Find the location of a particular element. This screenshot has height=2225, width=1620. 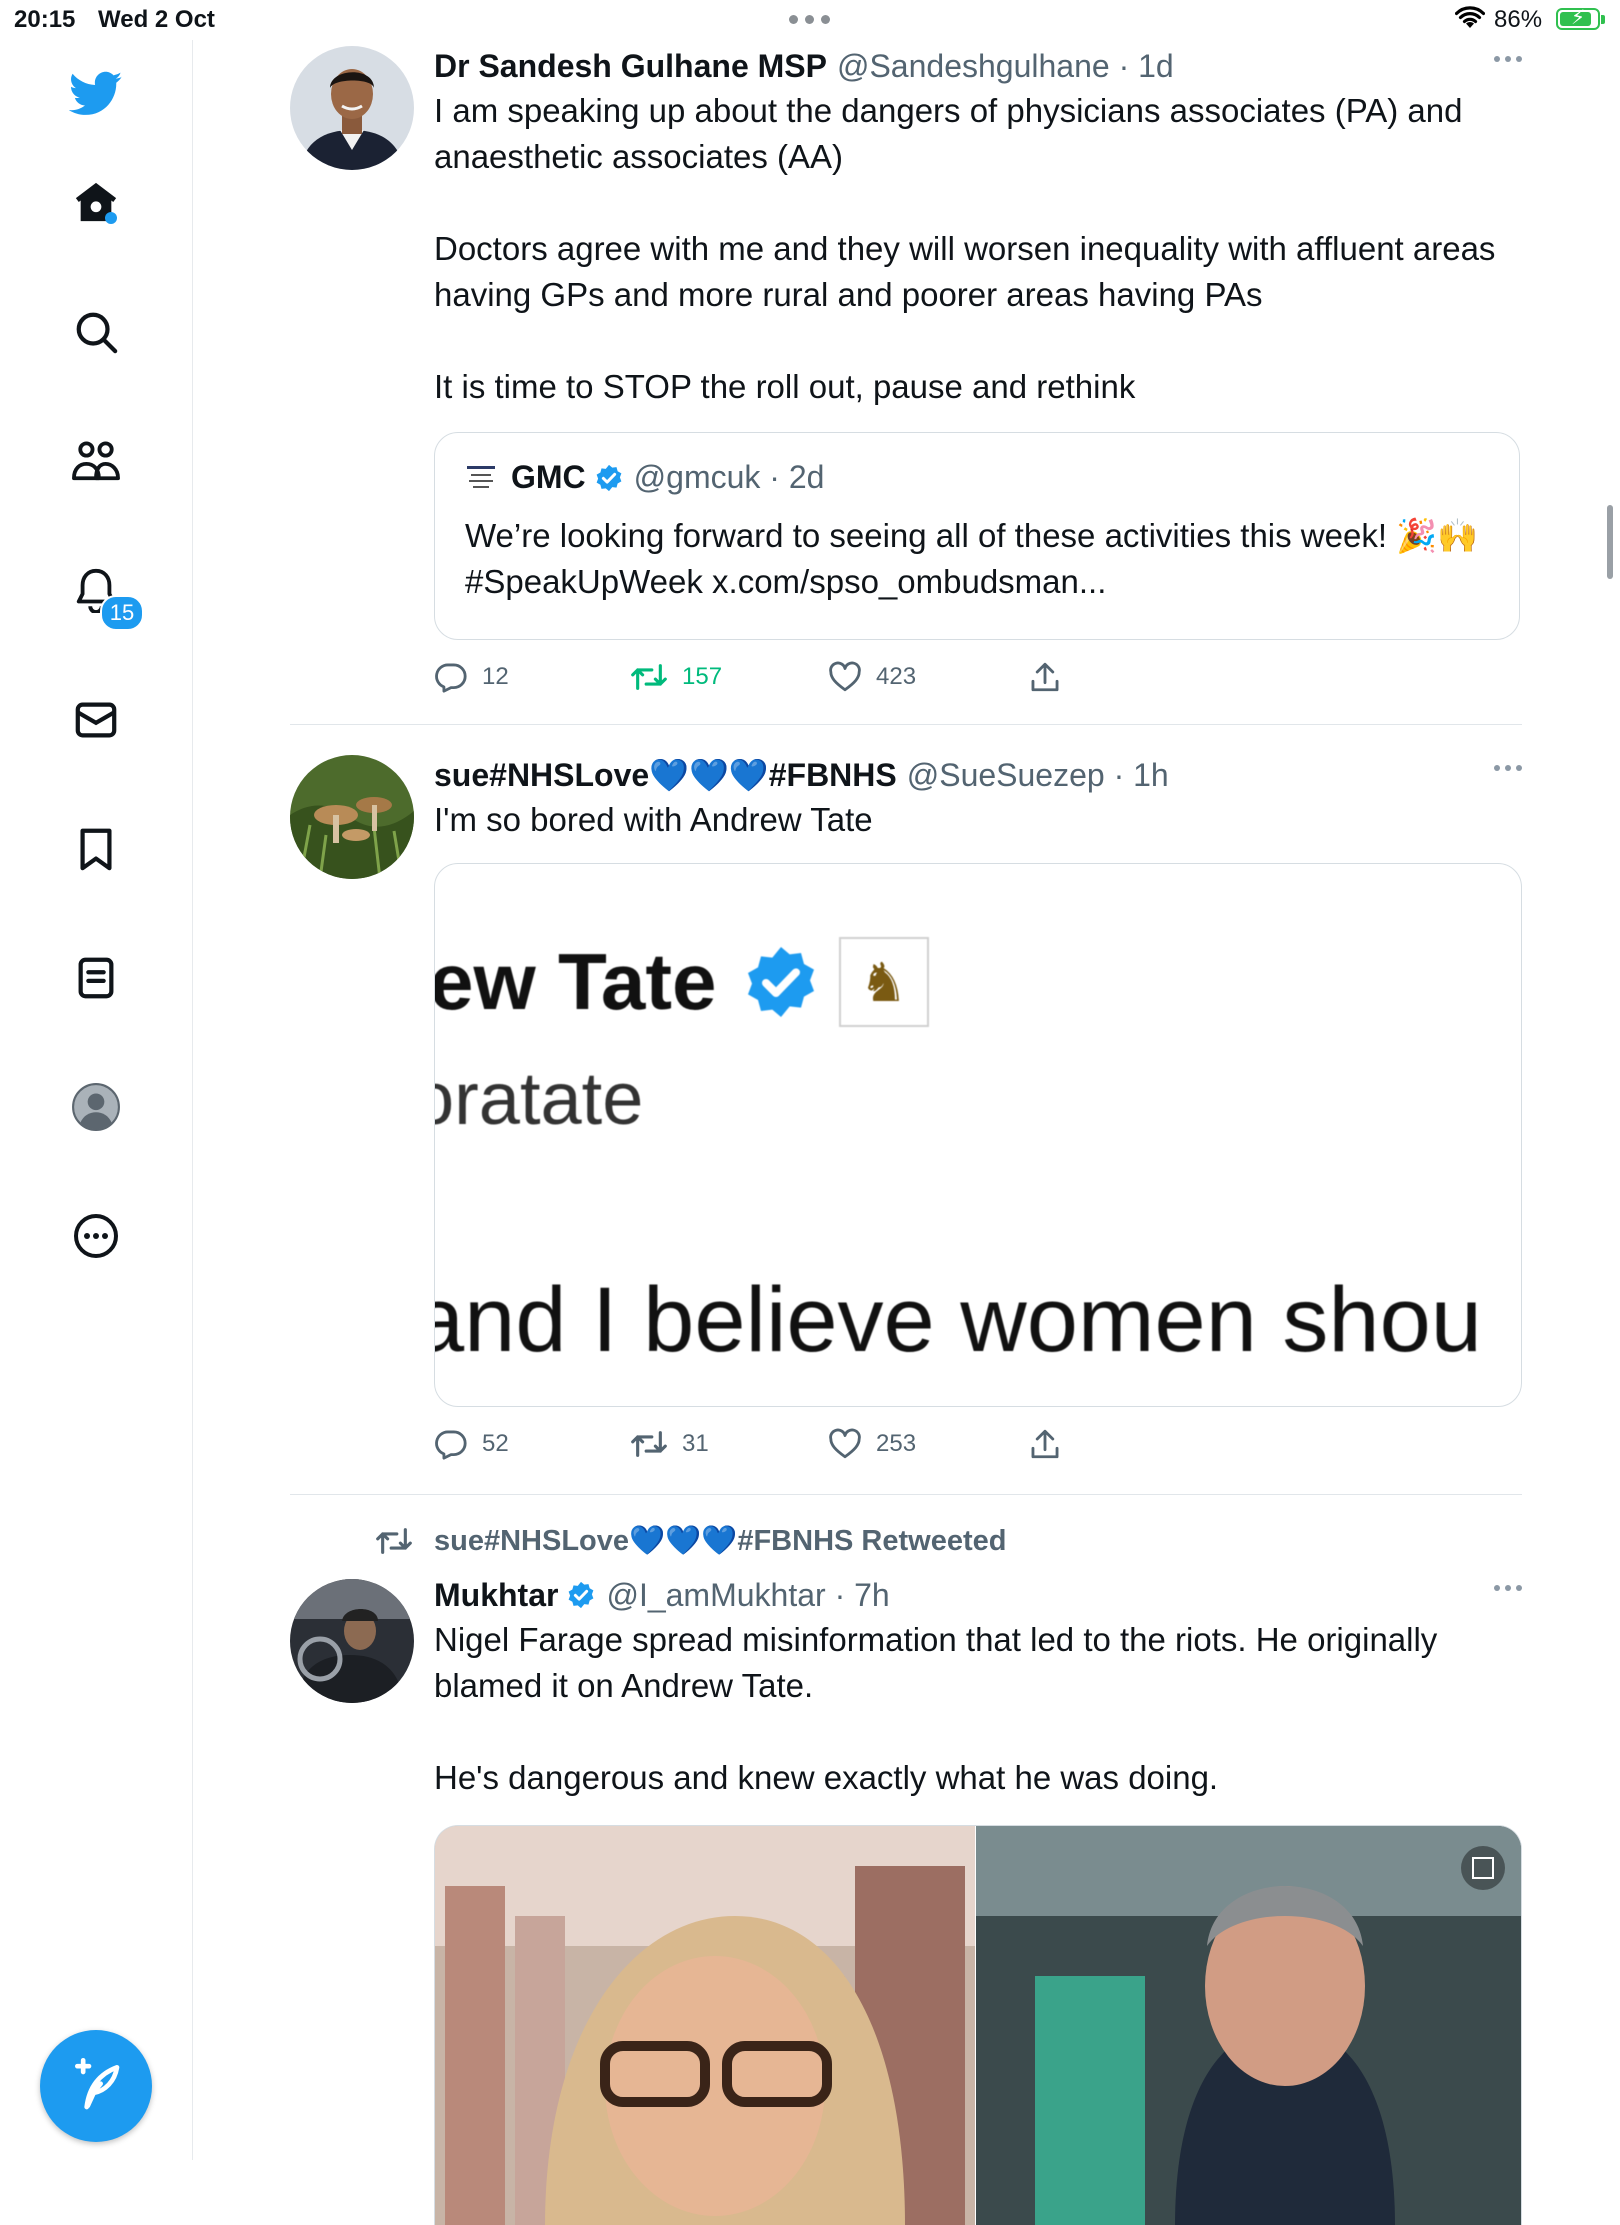

messages-icon is located at coordinates (96, 720).